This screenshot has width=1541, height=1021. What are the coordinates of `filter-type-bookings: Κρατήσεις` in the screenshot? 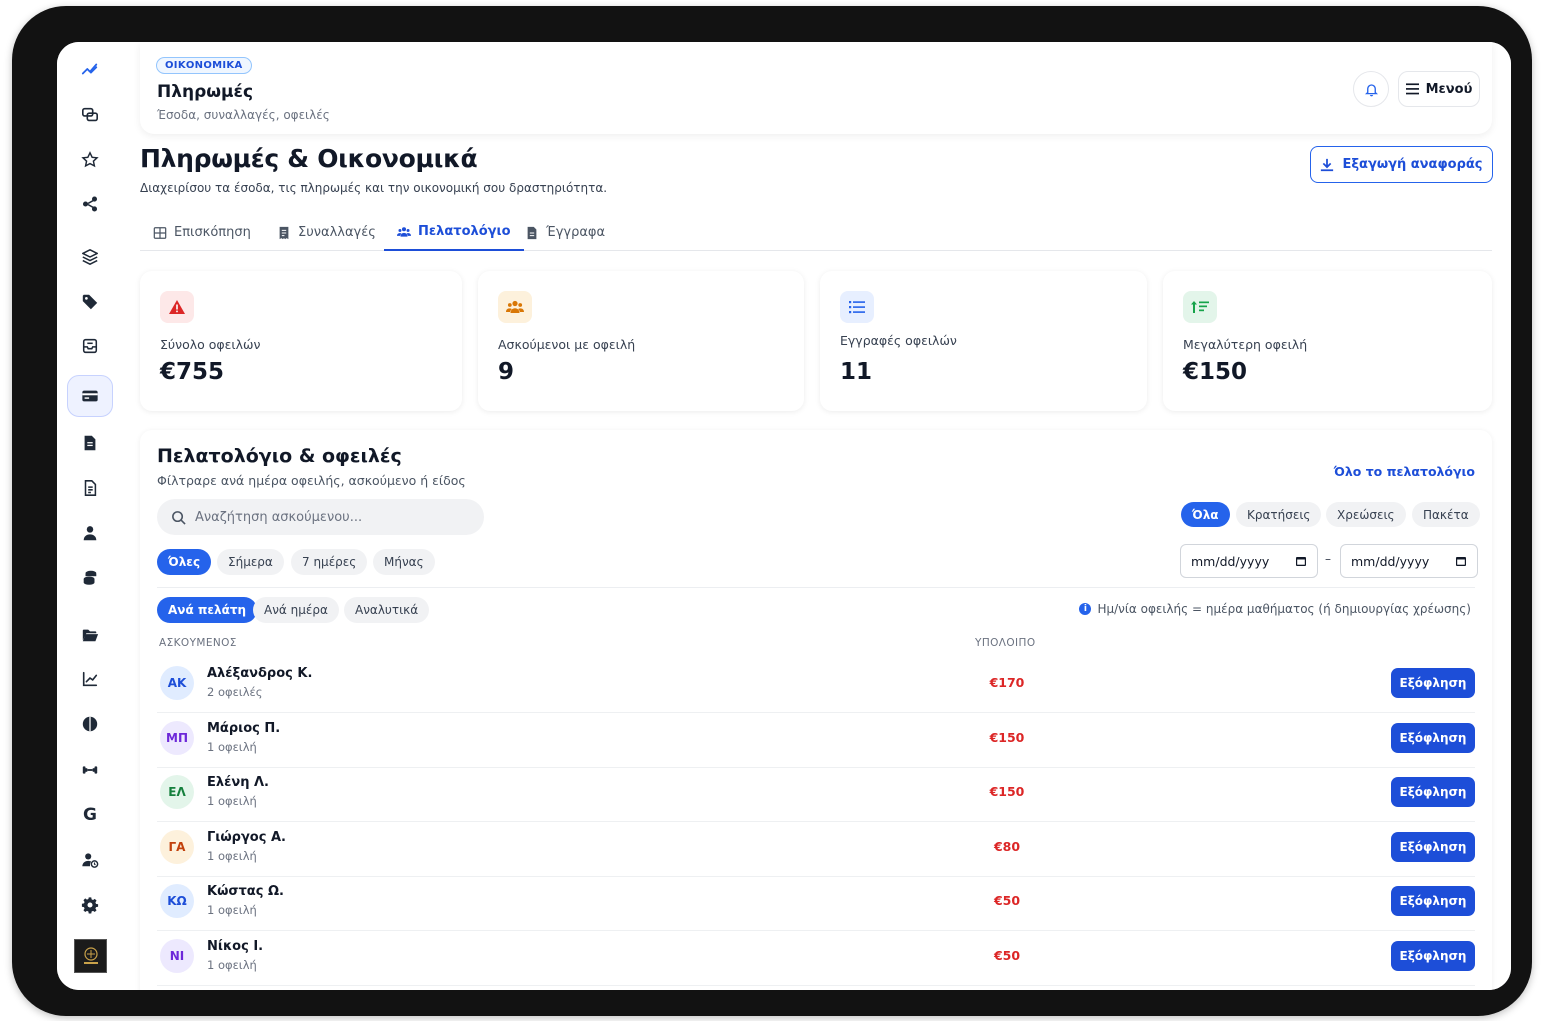 It's located at (1279, 514).